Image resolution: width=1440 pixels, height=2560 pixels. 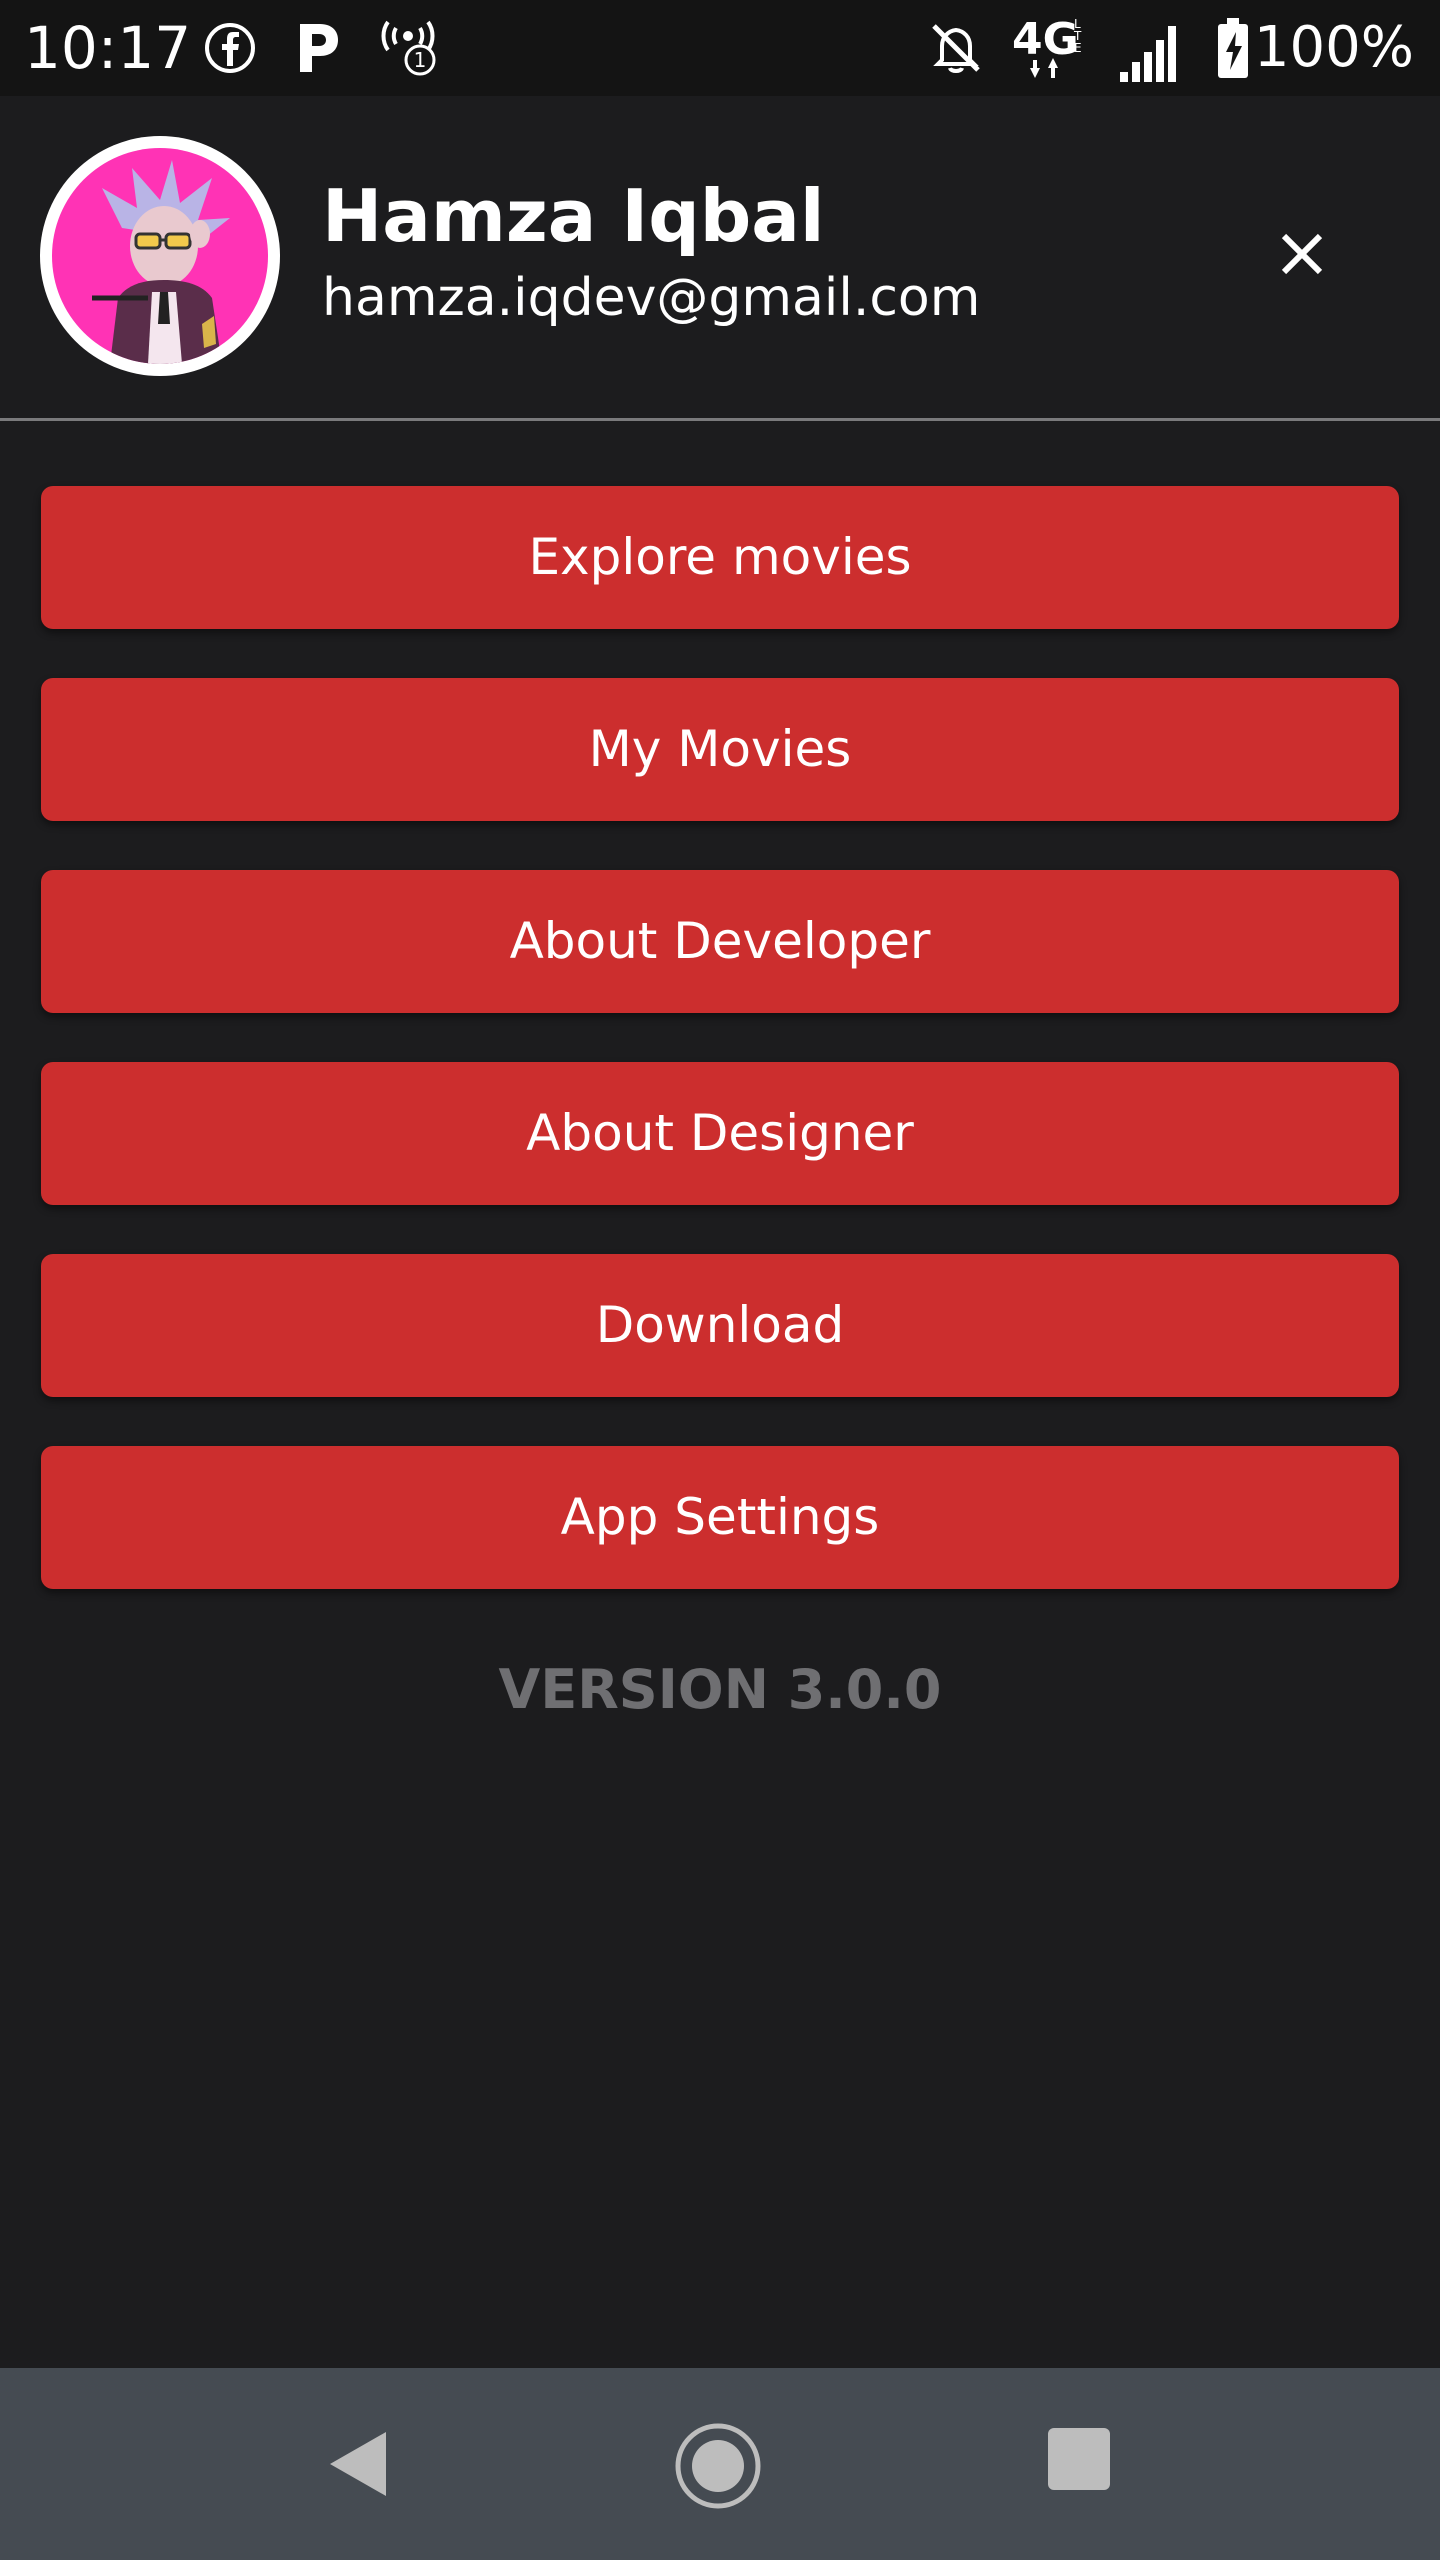 I want to click on back-icon, so click(x=358, y=2464).